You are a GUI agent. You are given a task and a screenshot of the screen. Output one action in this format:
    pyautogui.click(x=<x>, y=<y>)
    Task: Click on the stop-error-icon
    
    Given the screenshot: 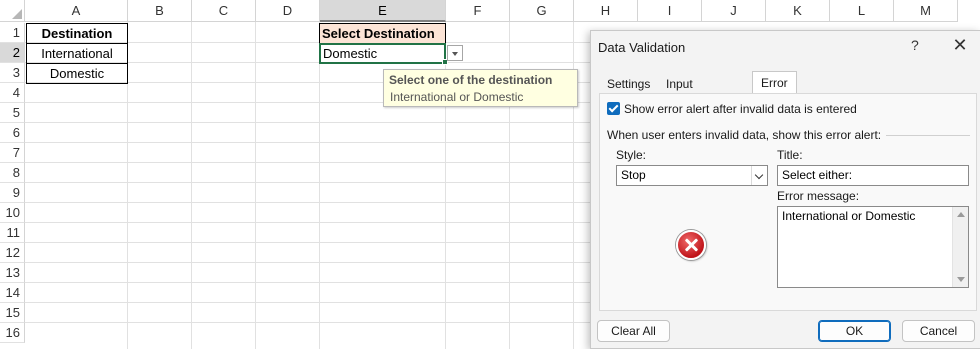 What is the action you would take?
    pyautogui.click(x=691, y=245)
    